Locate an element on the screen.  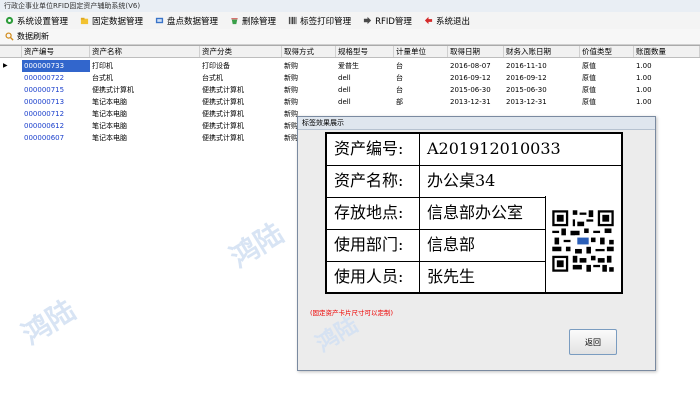
refresh-label: 数据刷新 is located at coordinates (33, 36).